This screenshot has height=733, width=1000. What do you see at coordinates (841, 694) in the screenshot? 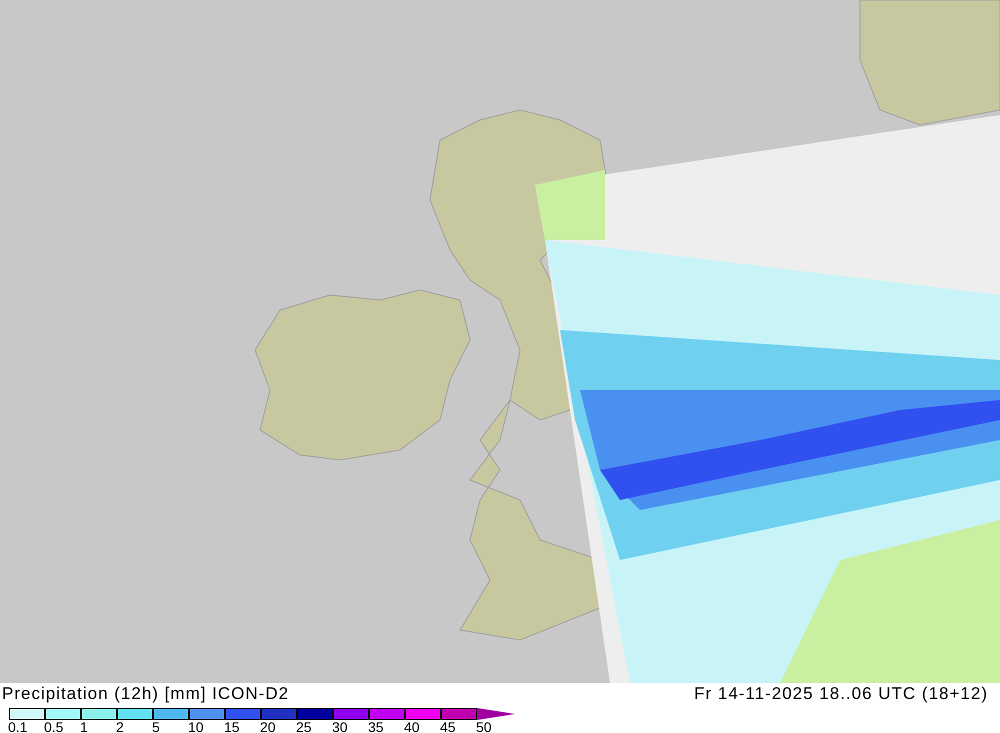
I see `valid-time: Fr 14-11-2025 18..06 UTC (18+12)` at bounding box center [841, 694].